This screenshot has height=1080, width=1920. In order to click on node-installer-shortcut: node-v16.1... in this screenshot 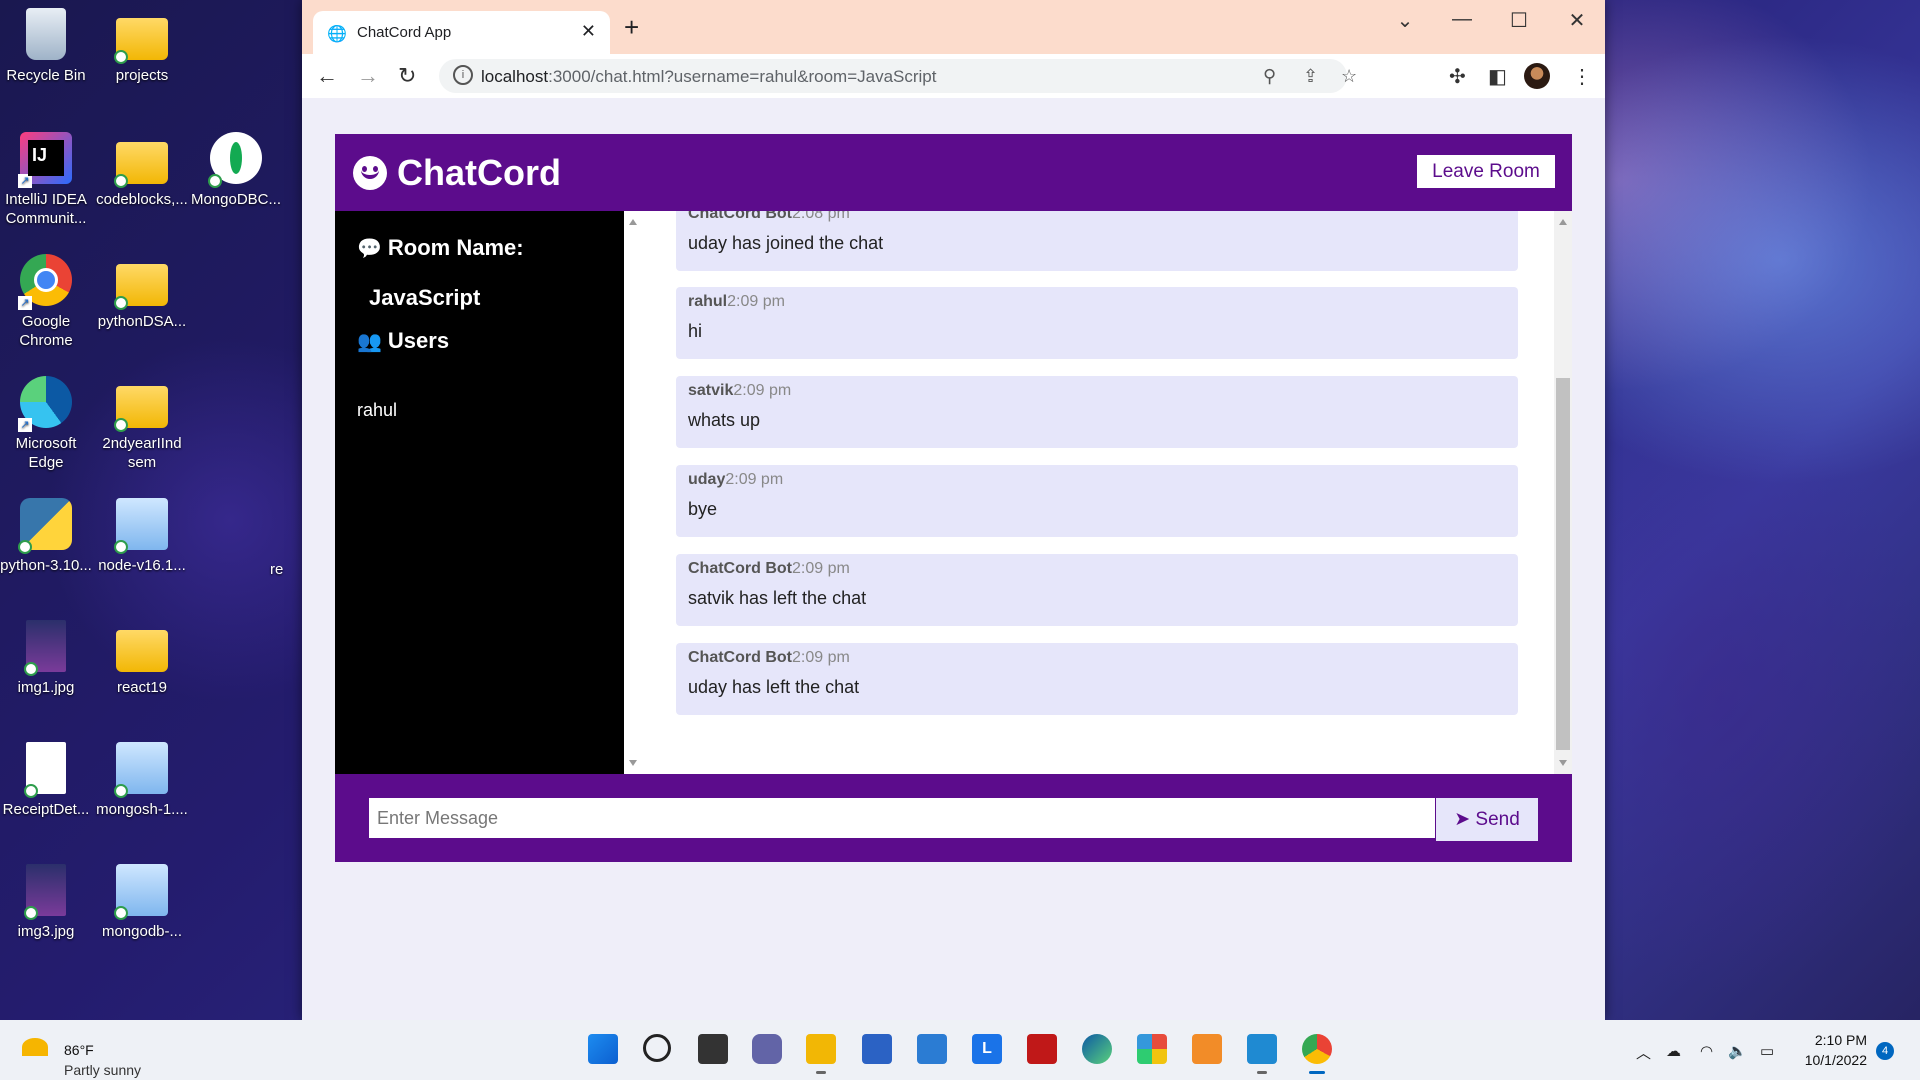, I will do `click(142, 536)`.